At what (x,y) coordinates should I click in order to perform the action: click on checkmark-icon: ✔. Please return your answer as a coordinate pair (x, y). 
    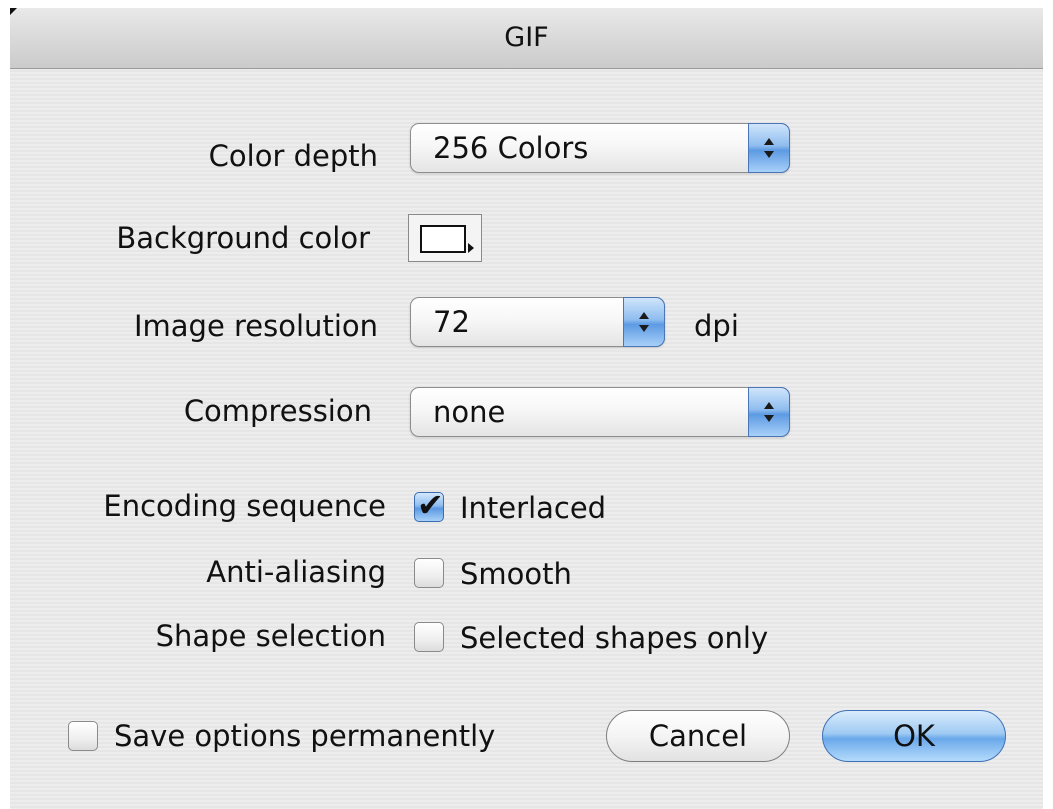
    Looking at the image, I should click on (430, 505).